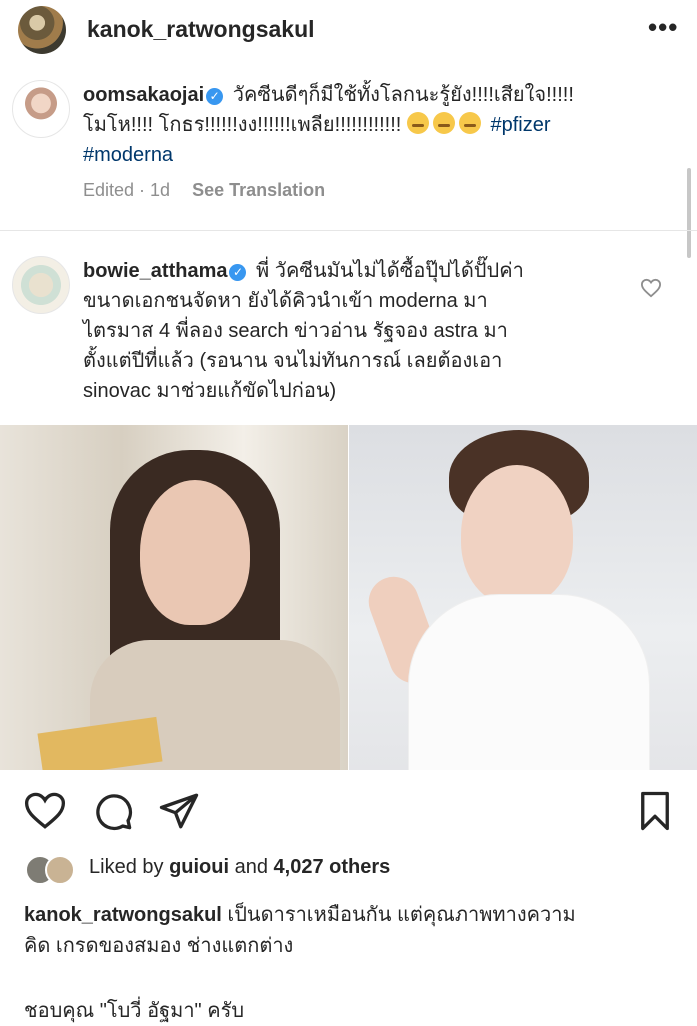 The image size is (697, 1026). What do you see at coordinates (128, 155) in the screenshot?
I see `hashtag-link: #moderna` at bounding box center [128, 155].